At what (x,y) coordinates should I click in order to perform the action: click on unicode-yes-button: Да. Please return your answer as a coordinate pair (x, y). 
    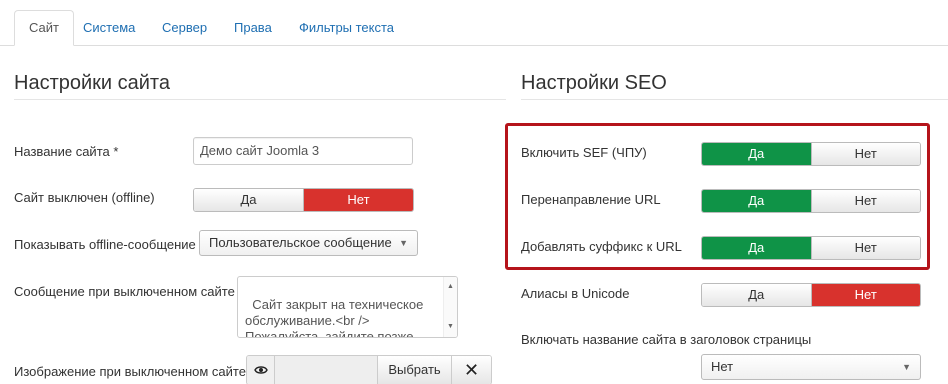
    Looking at the image, I should click on (756, 295).